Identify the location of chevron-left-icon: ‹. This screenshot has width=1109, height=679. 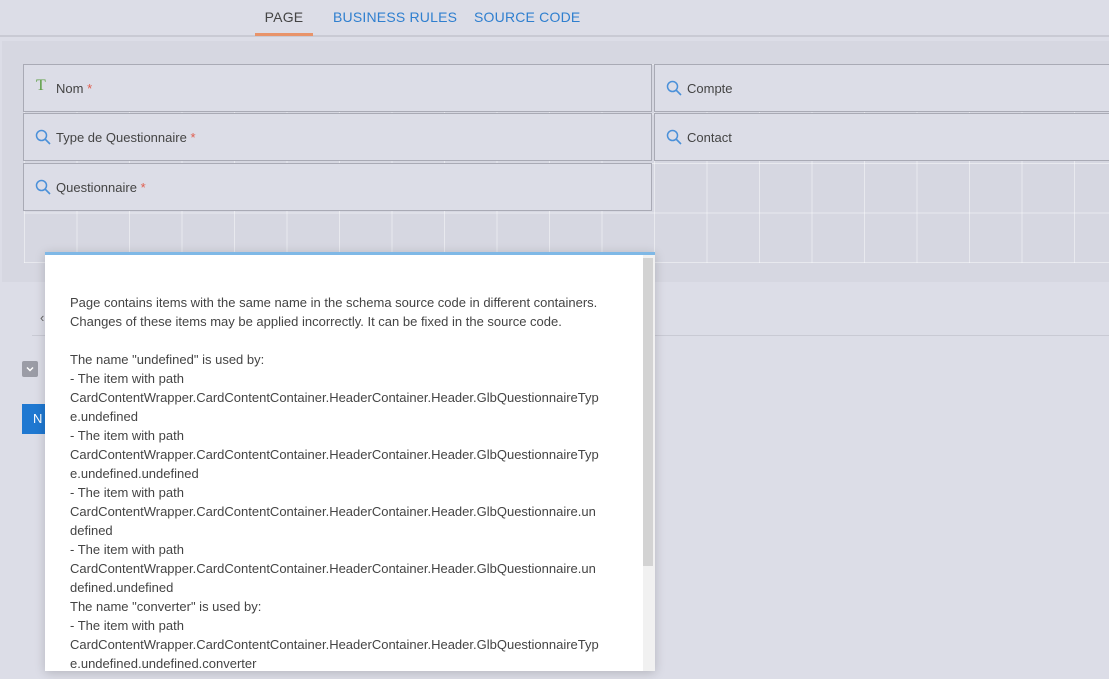
(42, 317).